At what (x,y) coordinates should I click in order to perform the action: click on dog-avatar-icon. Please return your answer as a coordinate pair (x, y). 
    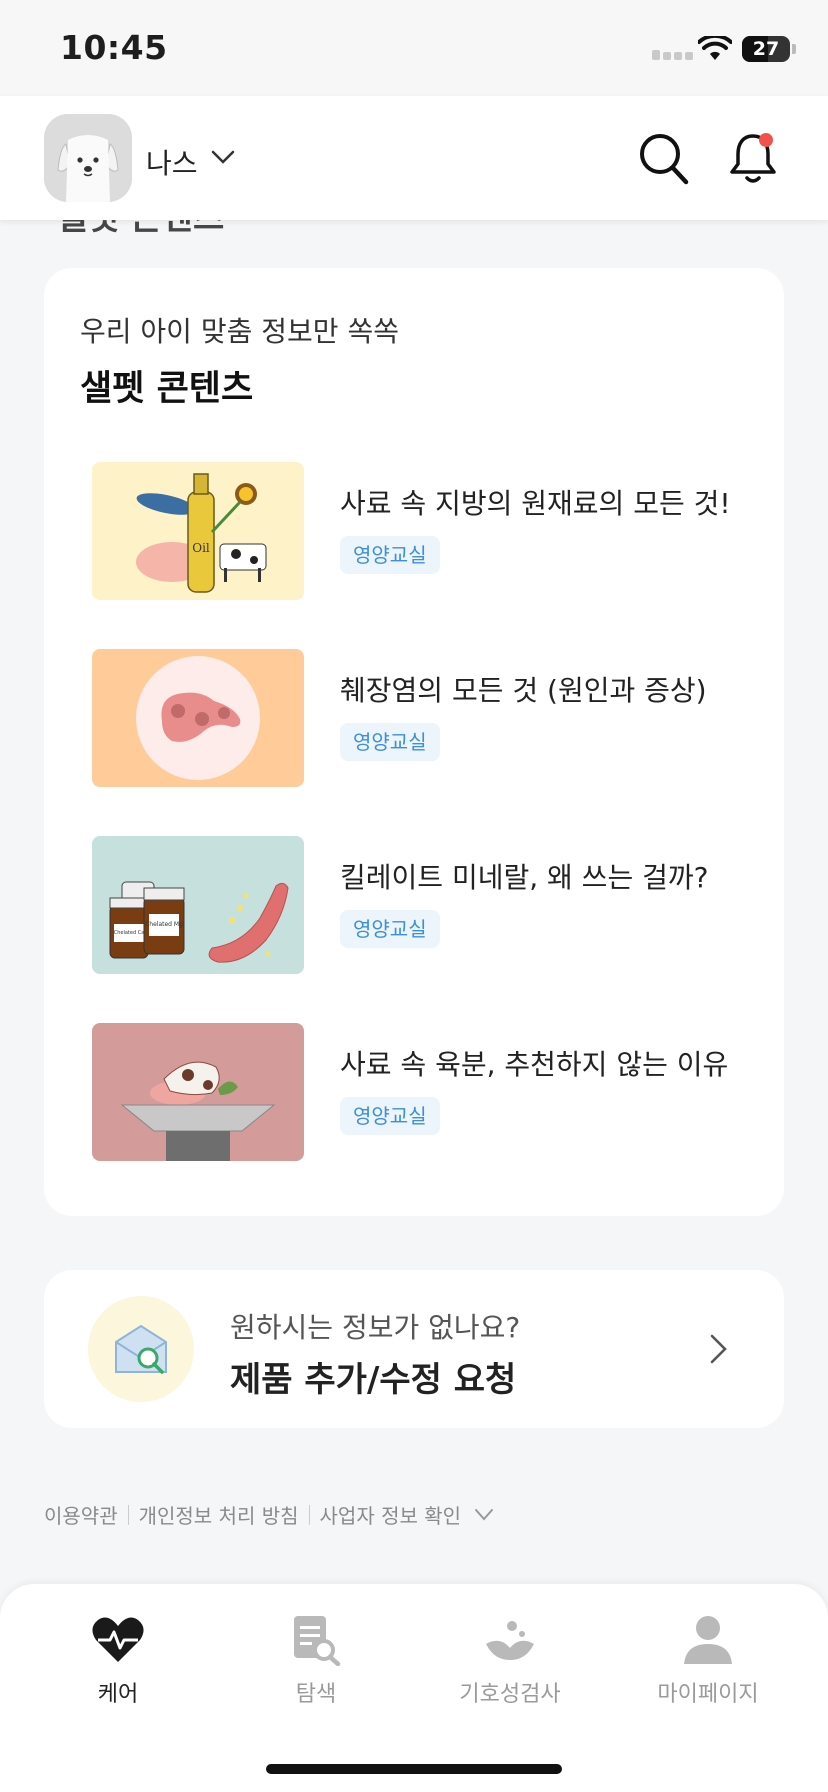
    Looking at the image, I should click on (88, 158).